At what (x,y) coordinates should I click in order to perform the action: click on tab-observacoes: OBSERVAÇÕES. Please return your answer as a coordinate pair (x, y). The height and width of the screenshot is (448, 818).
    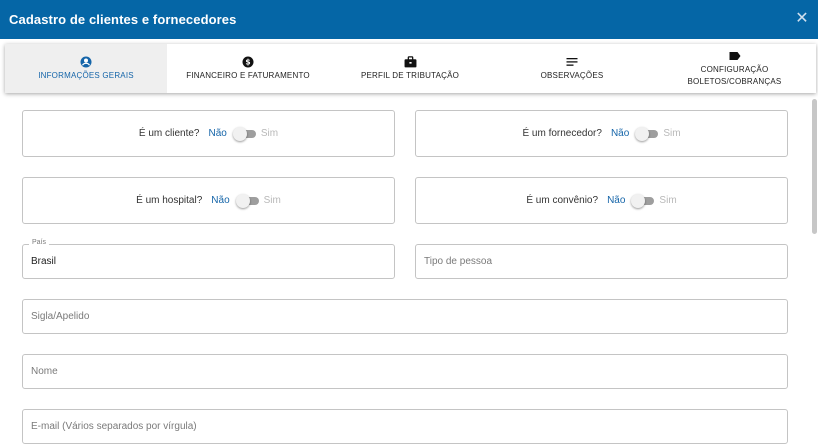
    Looking at the image, I should click on (572, 68).